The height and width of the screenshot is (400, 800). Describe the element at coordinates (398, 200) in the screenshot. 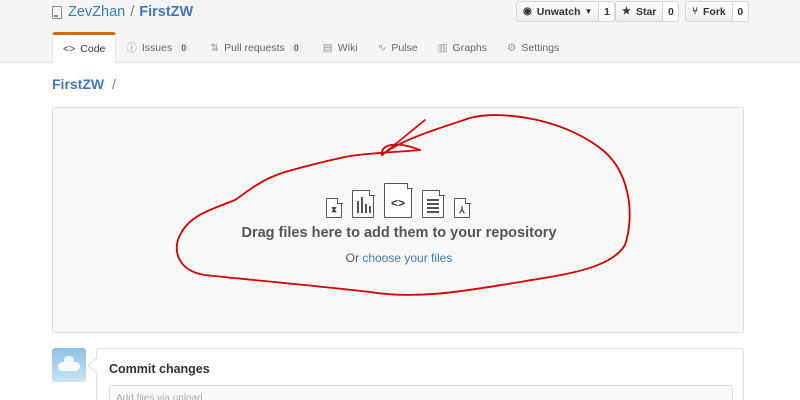

I see `code-file-icon: <>` at that location.